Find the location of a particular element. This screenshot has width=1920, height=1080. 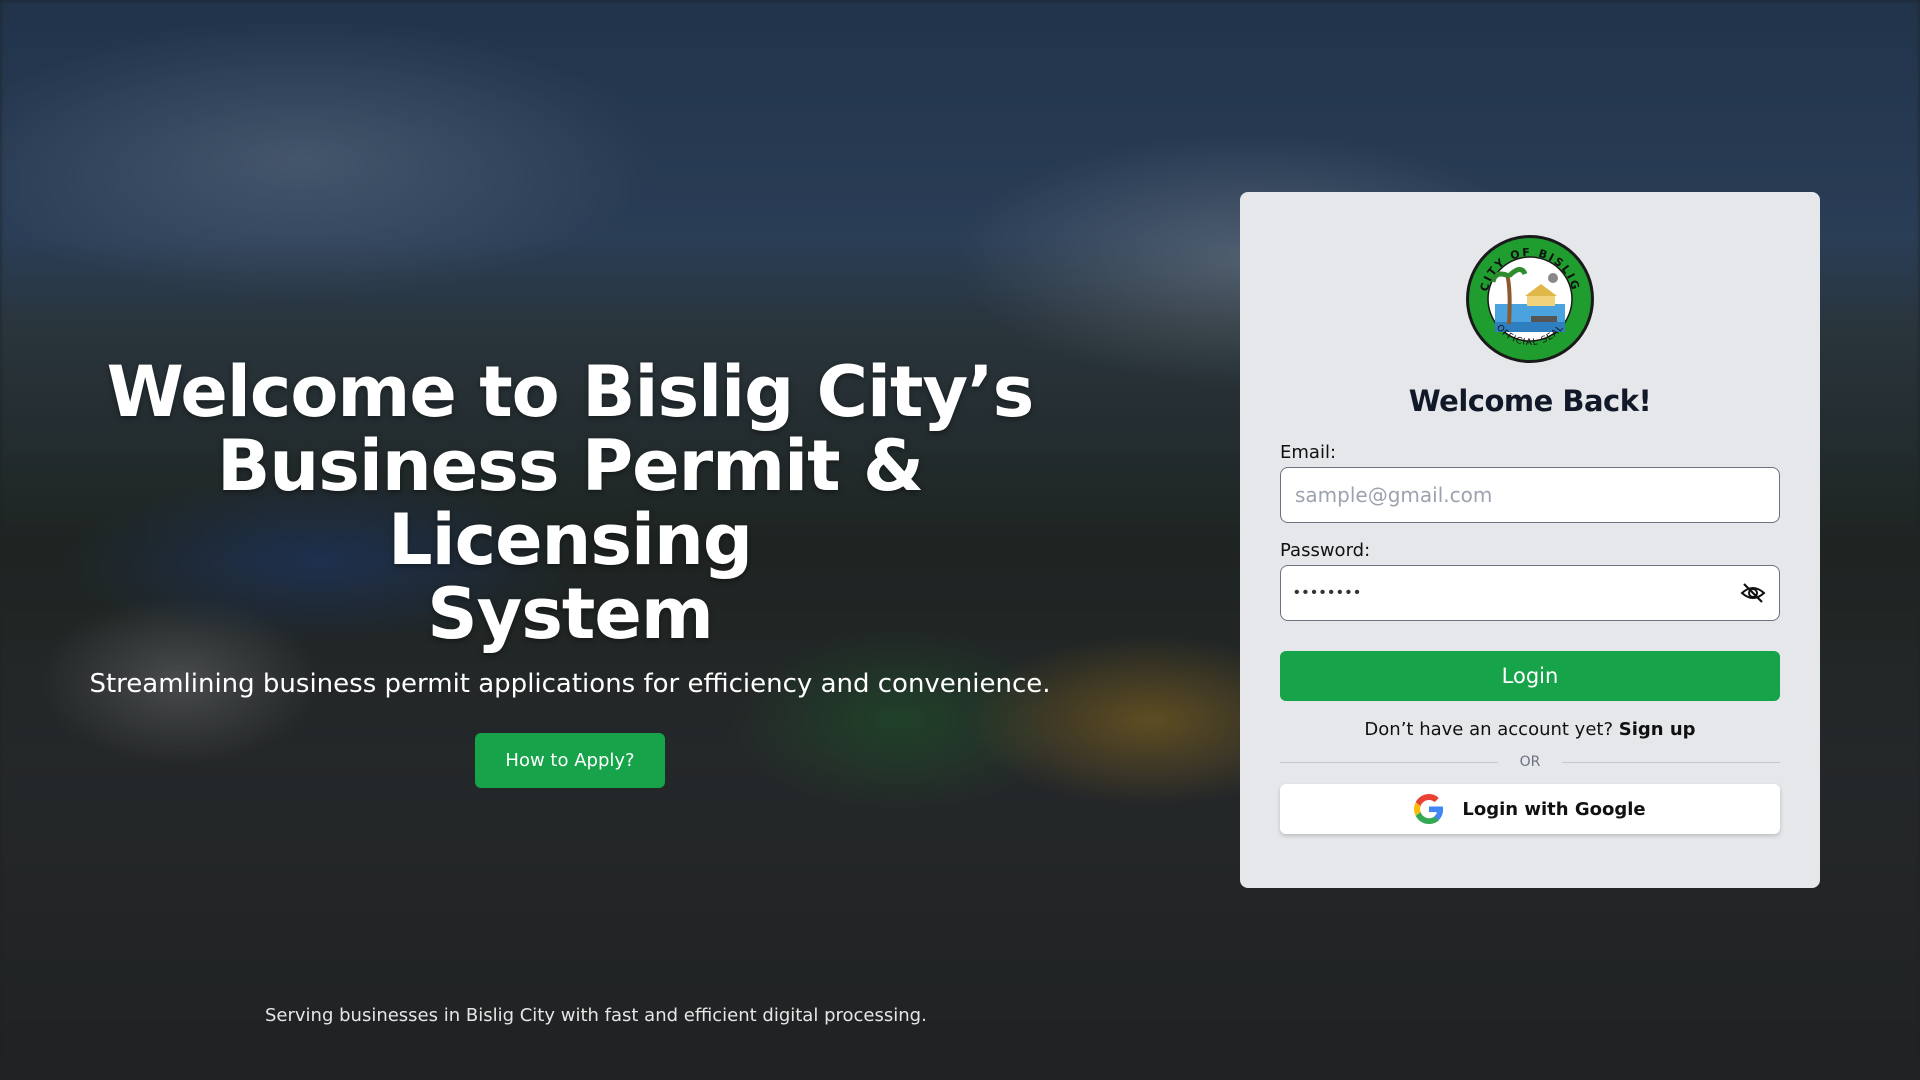

email-label: Email: is located at coordinates (1308, 452).